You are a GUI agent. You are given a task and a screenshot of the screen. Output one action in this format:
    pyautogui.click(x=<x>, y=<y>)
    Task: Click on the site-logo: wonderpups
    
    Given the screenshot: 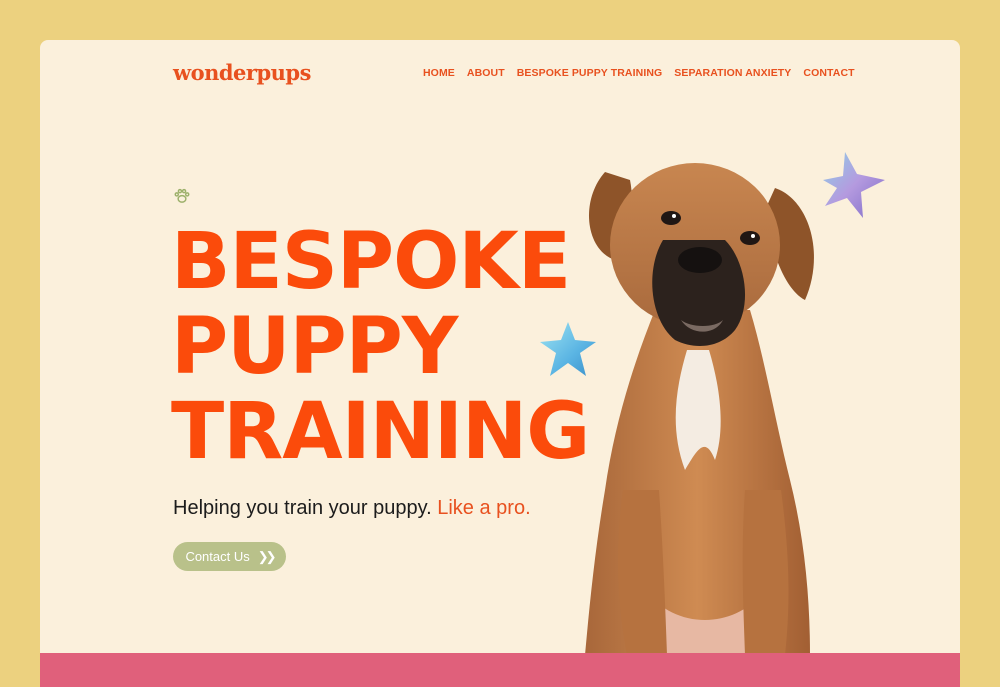 What is the action you would take?
    pyautogui.click(x=242, y=72)
    